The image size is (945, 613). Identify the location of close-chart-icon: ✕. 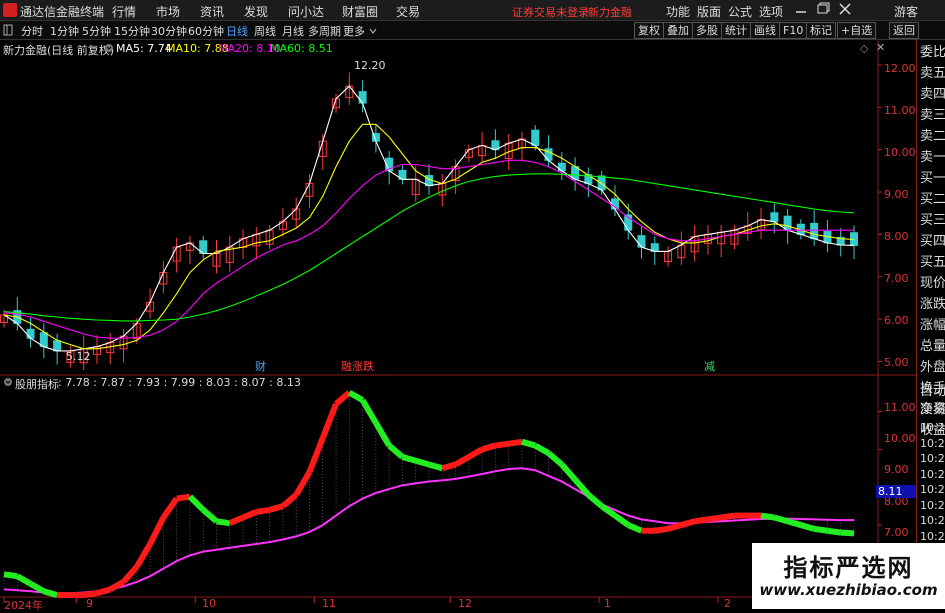
(880, 47).